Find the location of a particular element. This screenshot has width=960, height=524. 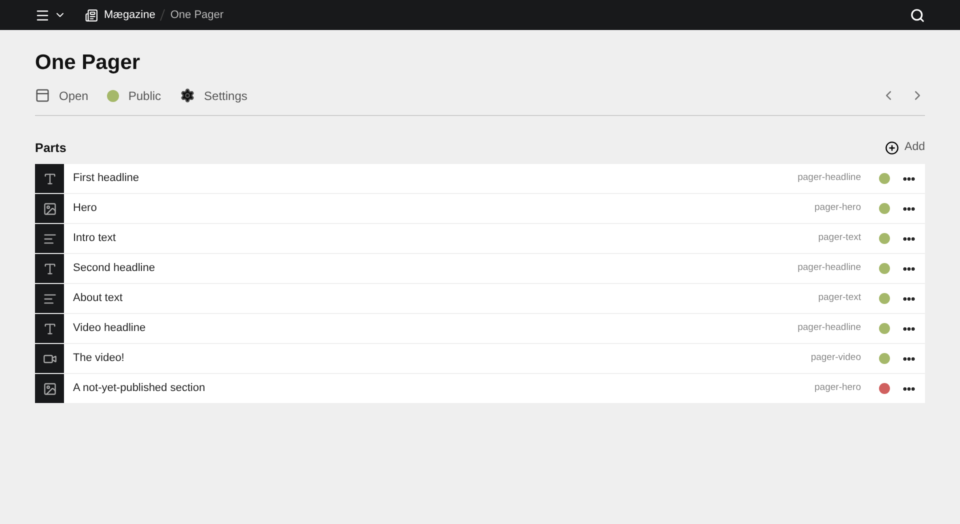

newspaper-icon is located at coordinates (91, 15).